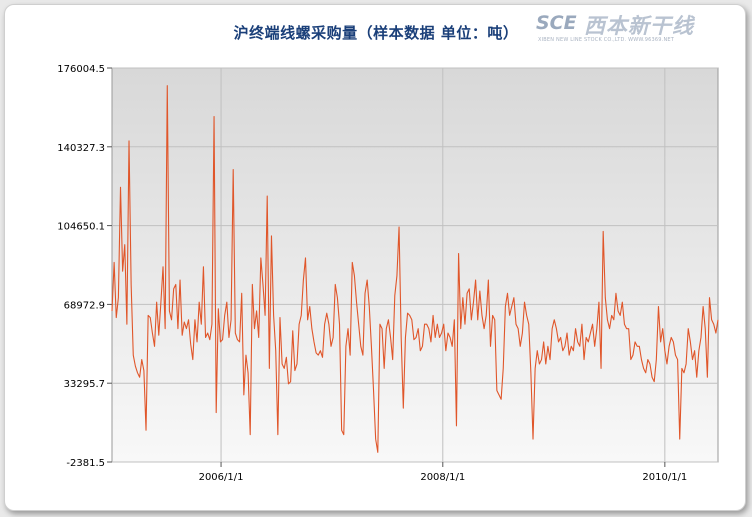 Image resolution: width=752 pixels, height=517 pixels. What do you see at coordinates (442, 477) in the screenshot?
I see `x-tick-label: 2008/1/1` at bounding box center [442, 477].